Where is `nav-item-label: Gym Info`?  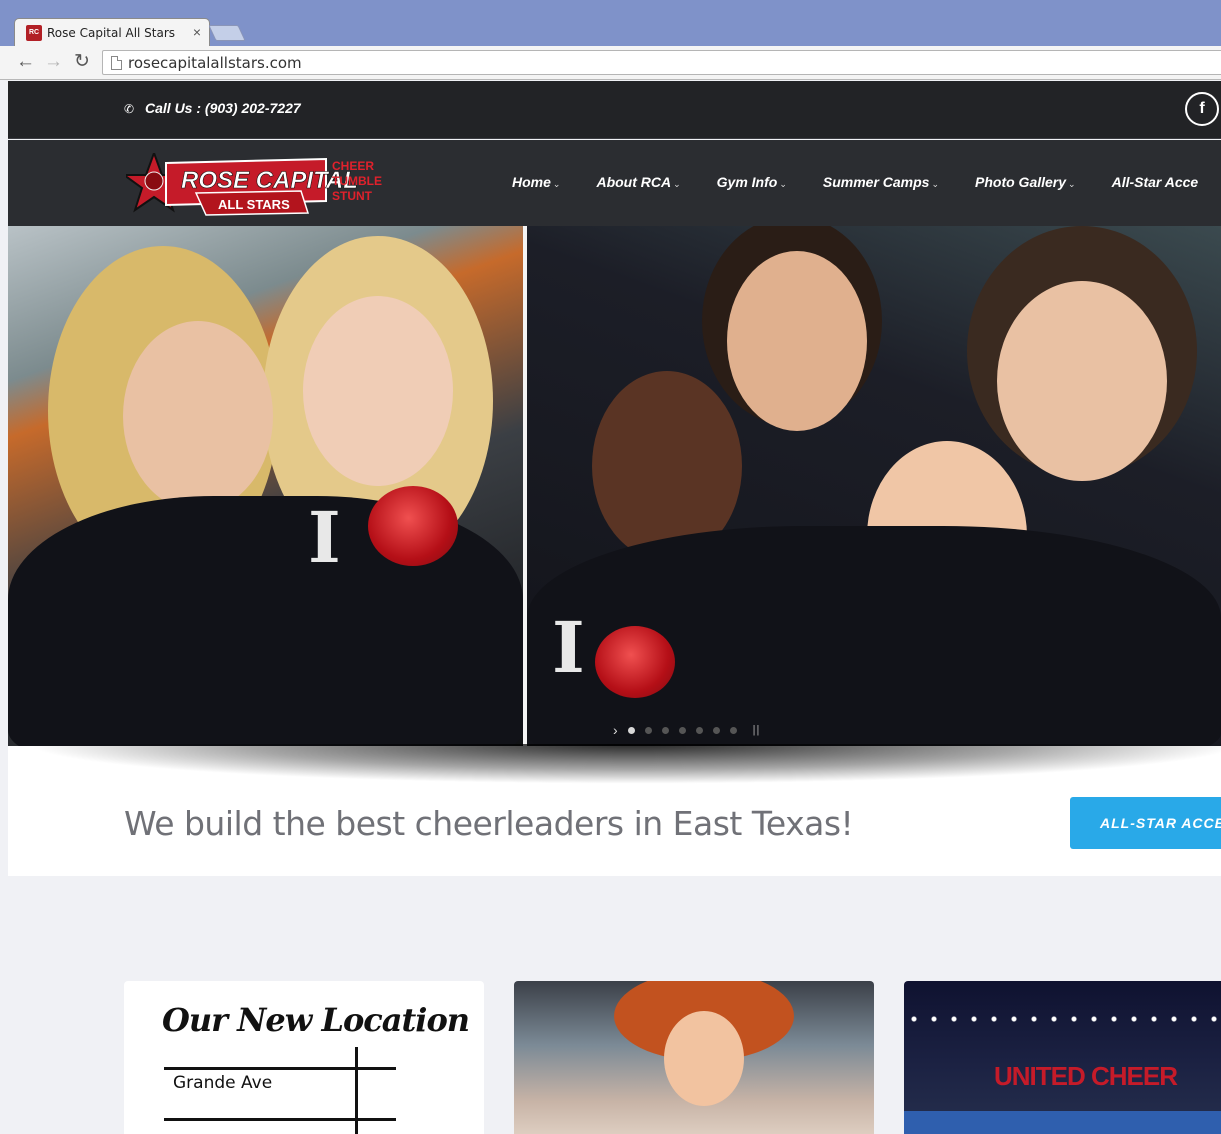 nav-item-label: Gym Info is located at coordinates (747, 182).